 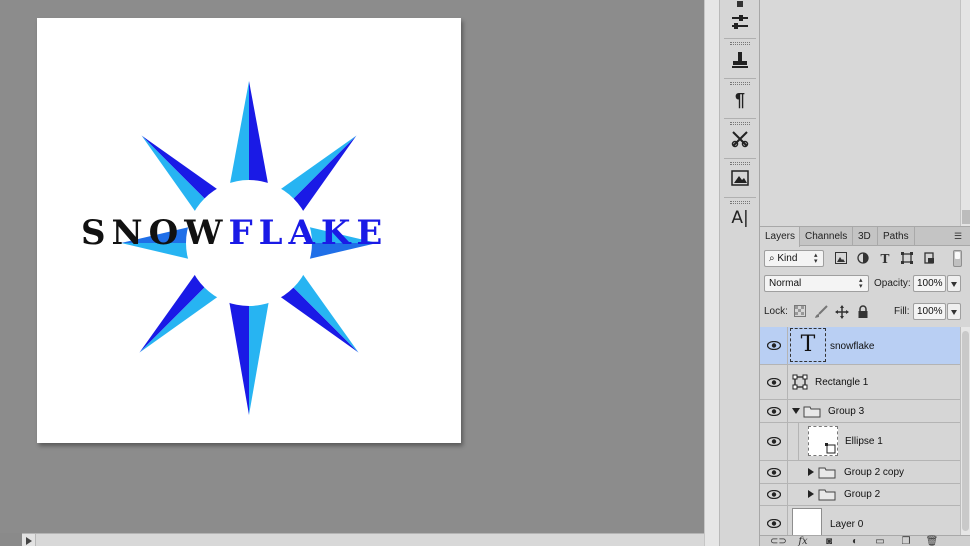 What do you see at coordinates (821, 312) in the screenshot?
I see `lock-image-brush-icon` at bounding box center [821, 312].